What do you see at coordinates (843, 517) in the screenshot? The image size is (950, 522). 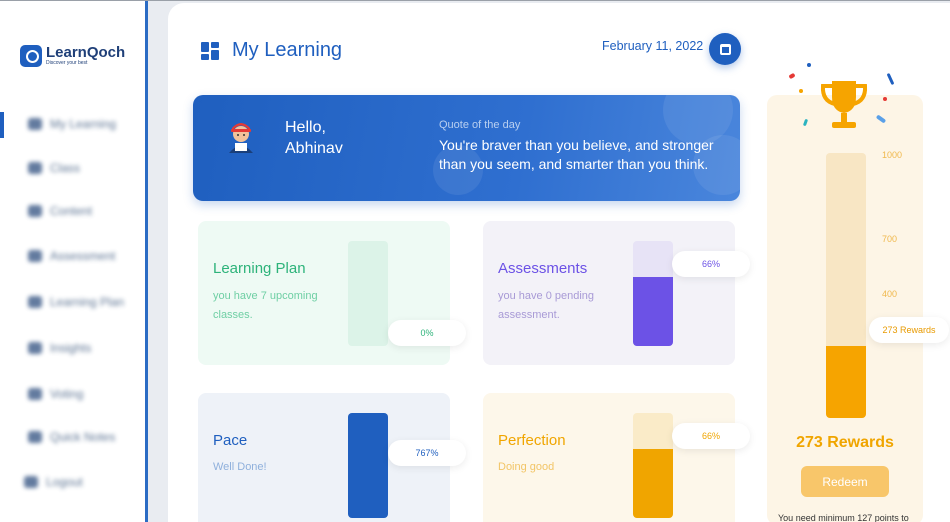 I see `rewards-note: You need minimum 127 points to` at bounding box center [843, 517].